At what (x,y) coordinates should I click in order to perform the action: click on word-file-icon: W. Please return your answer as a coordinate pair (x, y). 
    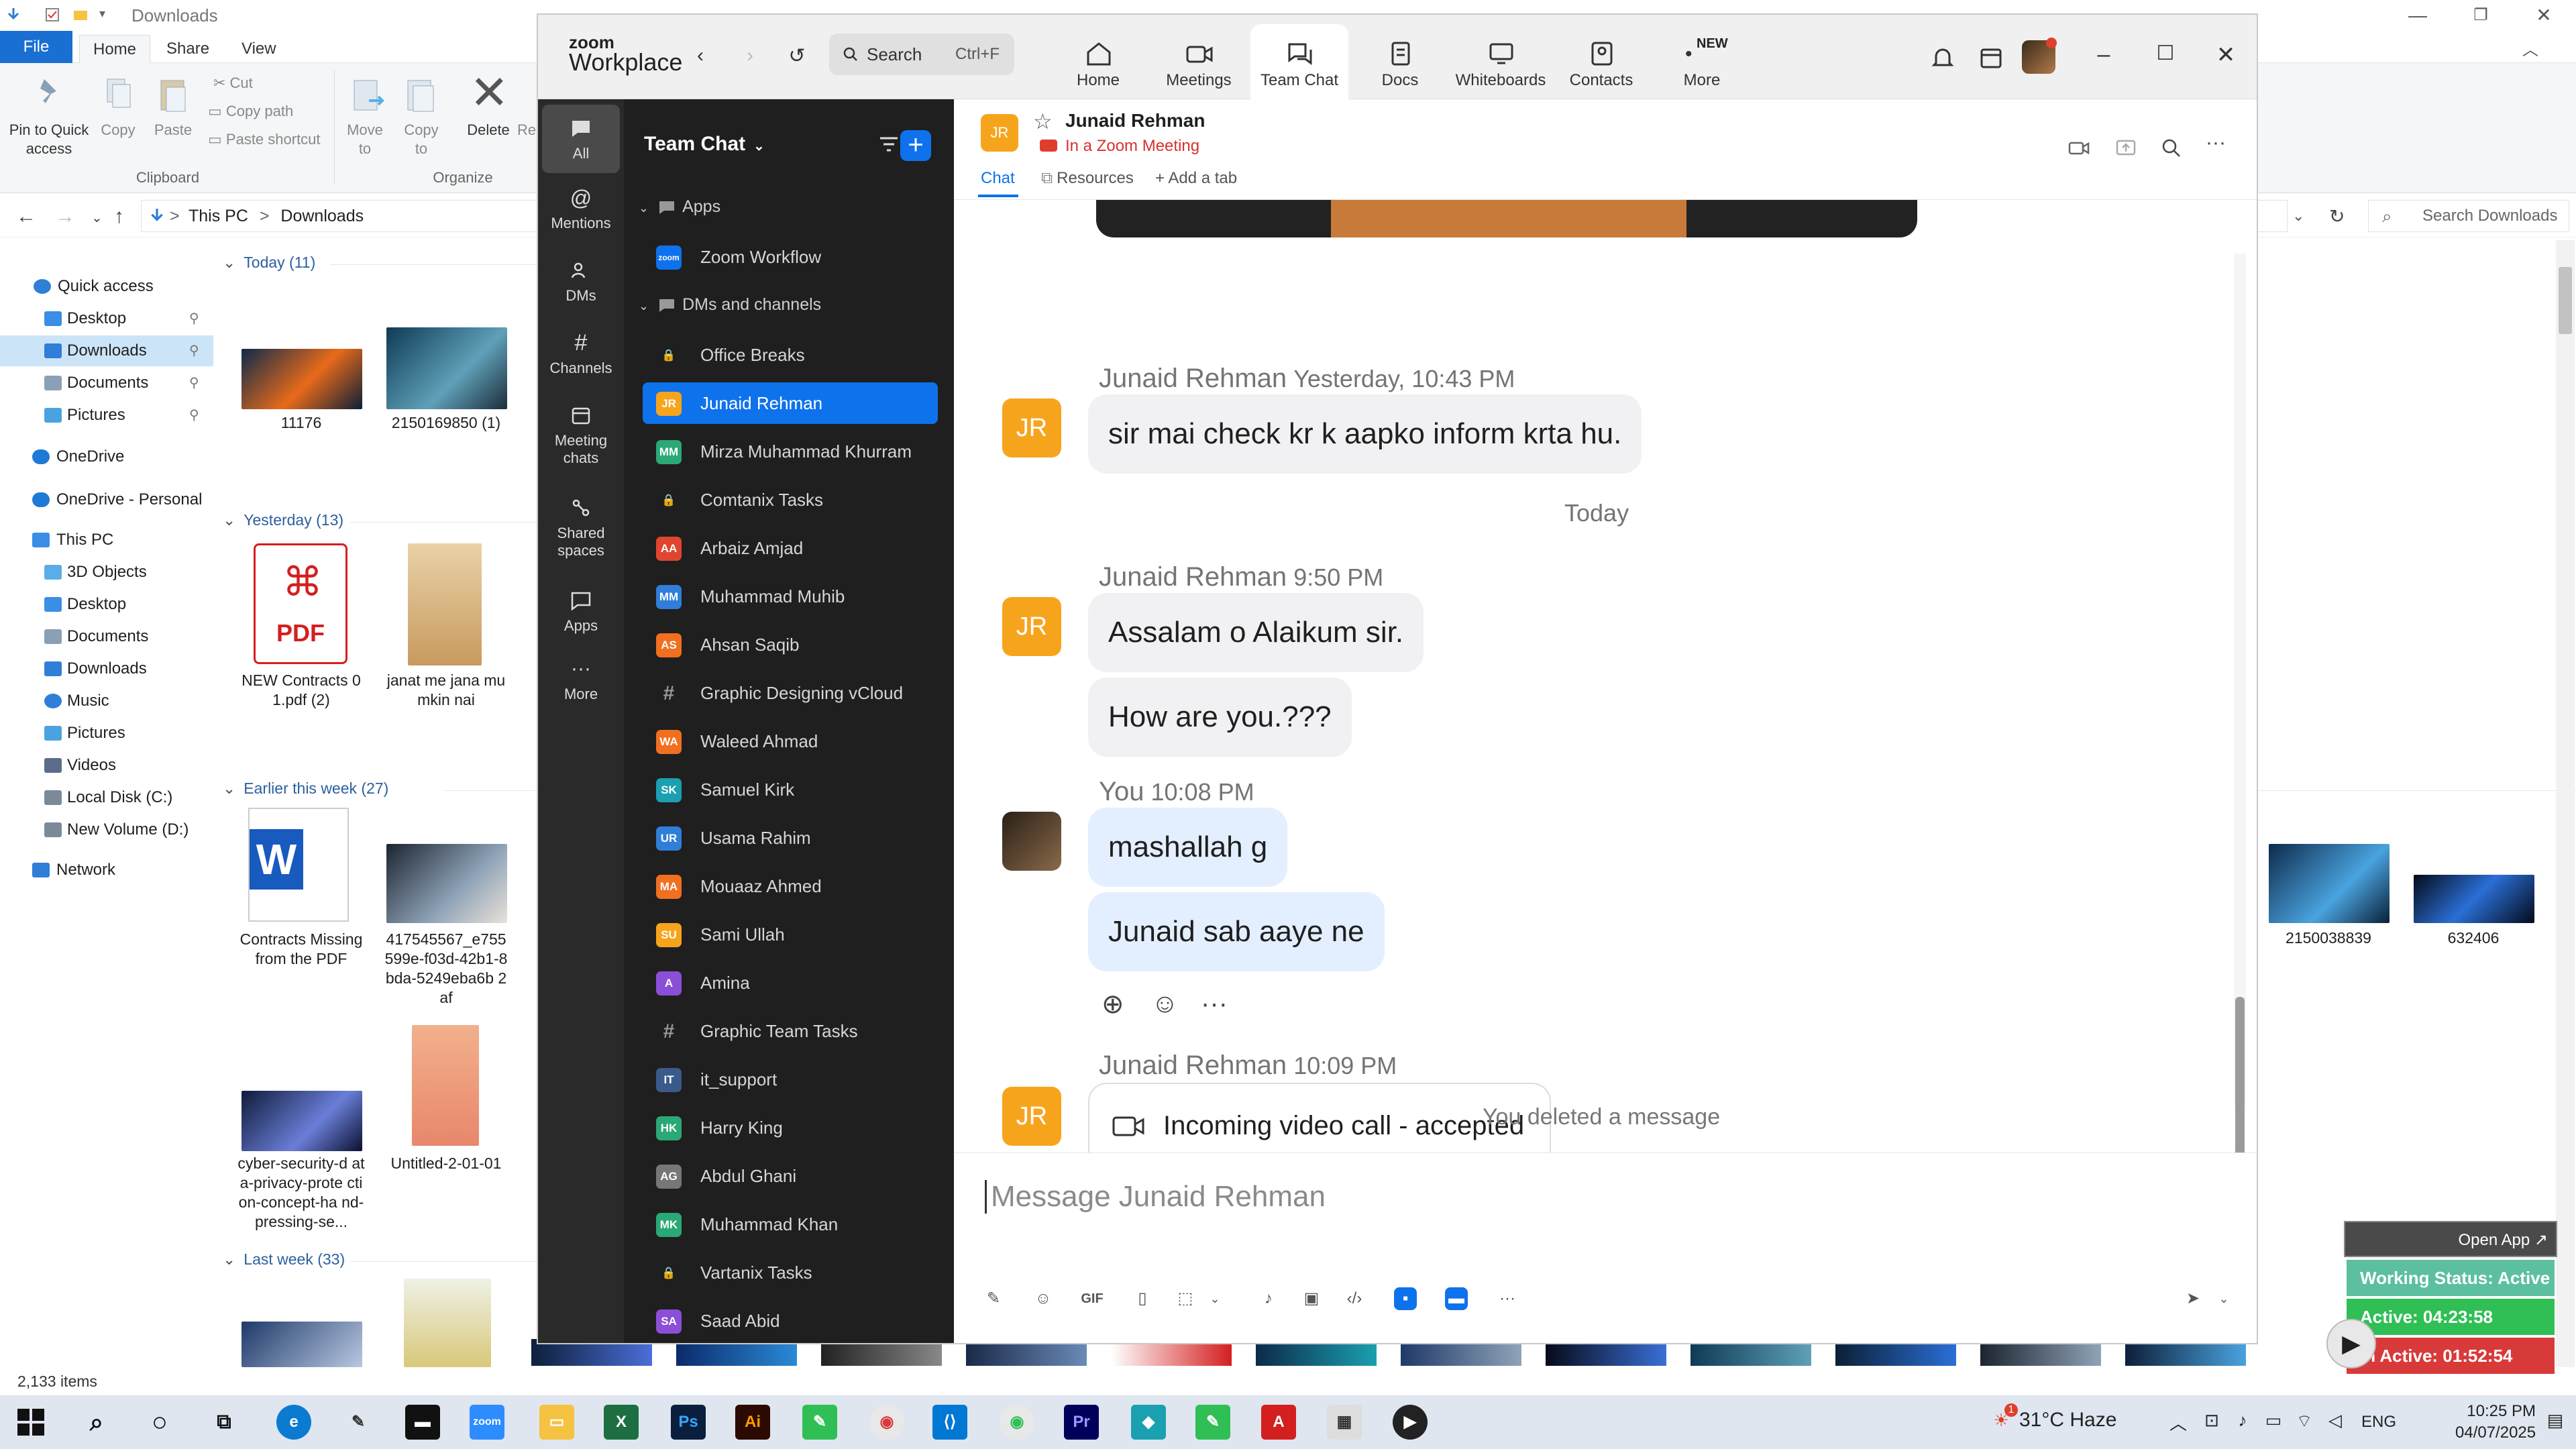
    Looking at the image, I should click on (298, 865).